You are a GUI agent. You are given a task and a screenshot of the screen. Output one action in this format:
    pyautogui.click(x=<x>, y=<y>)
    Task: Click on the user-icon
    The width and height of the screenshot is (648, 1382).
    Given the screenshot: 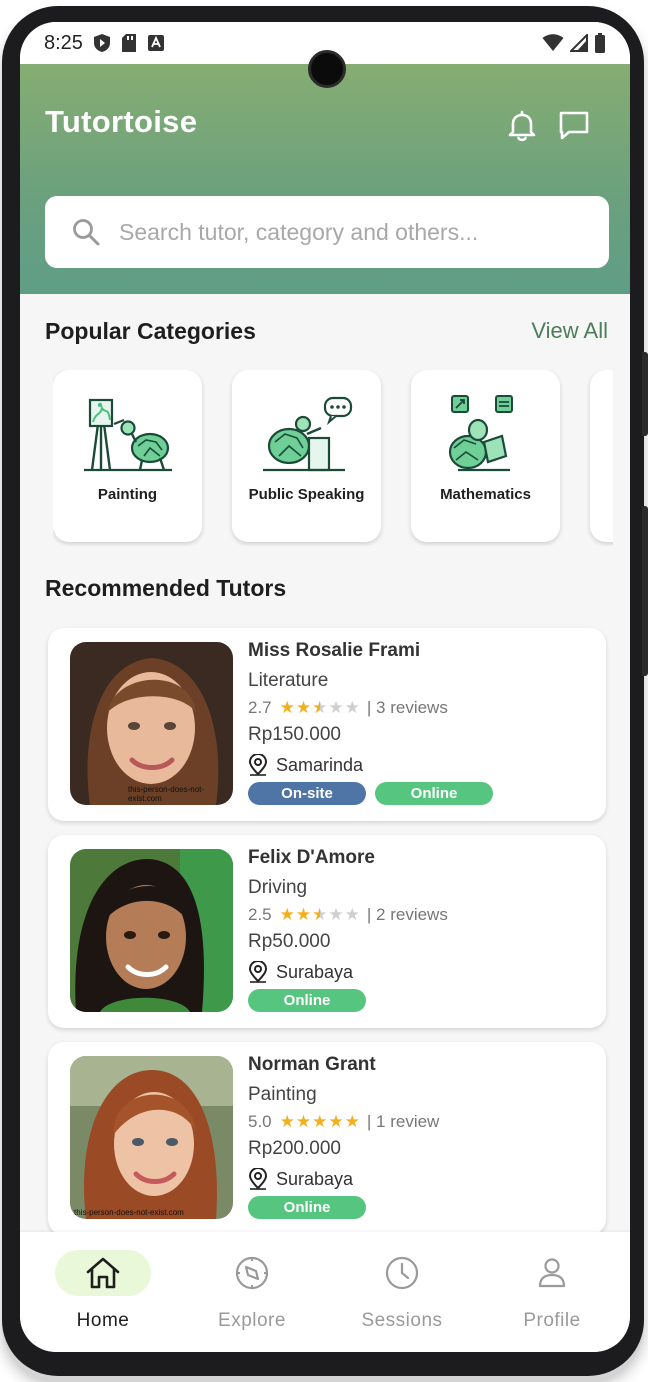 What is the action you would take?
    pyautogui.click(x=552, y=1273)
    